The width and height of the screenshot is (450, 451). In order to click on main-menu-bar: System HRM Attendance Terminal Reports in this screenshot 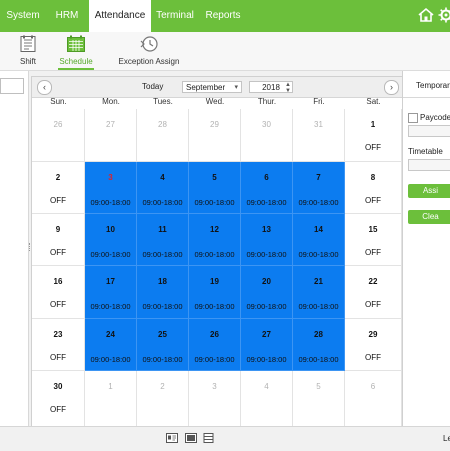, I will do `click(225, 16)`.